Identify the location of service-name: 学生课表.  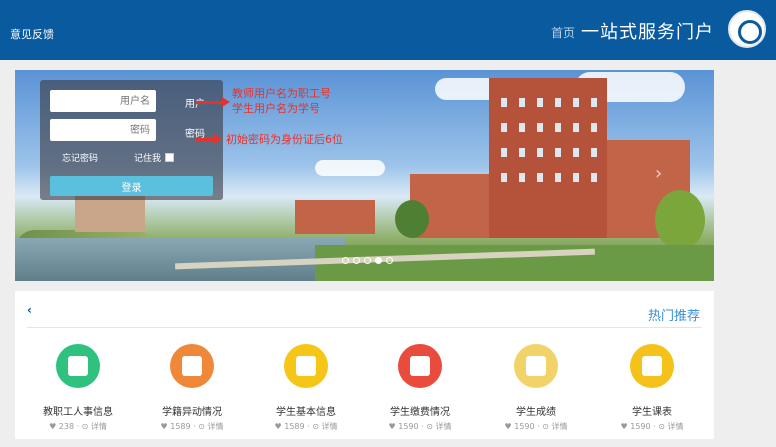
(652, 412).